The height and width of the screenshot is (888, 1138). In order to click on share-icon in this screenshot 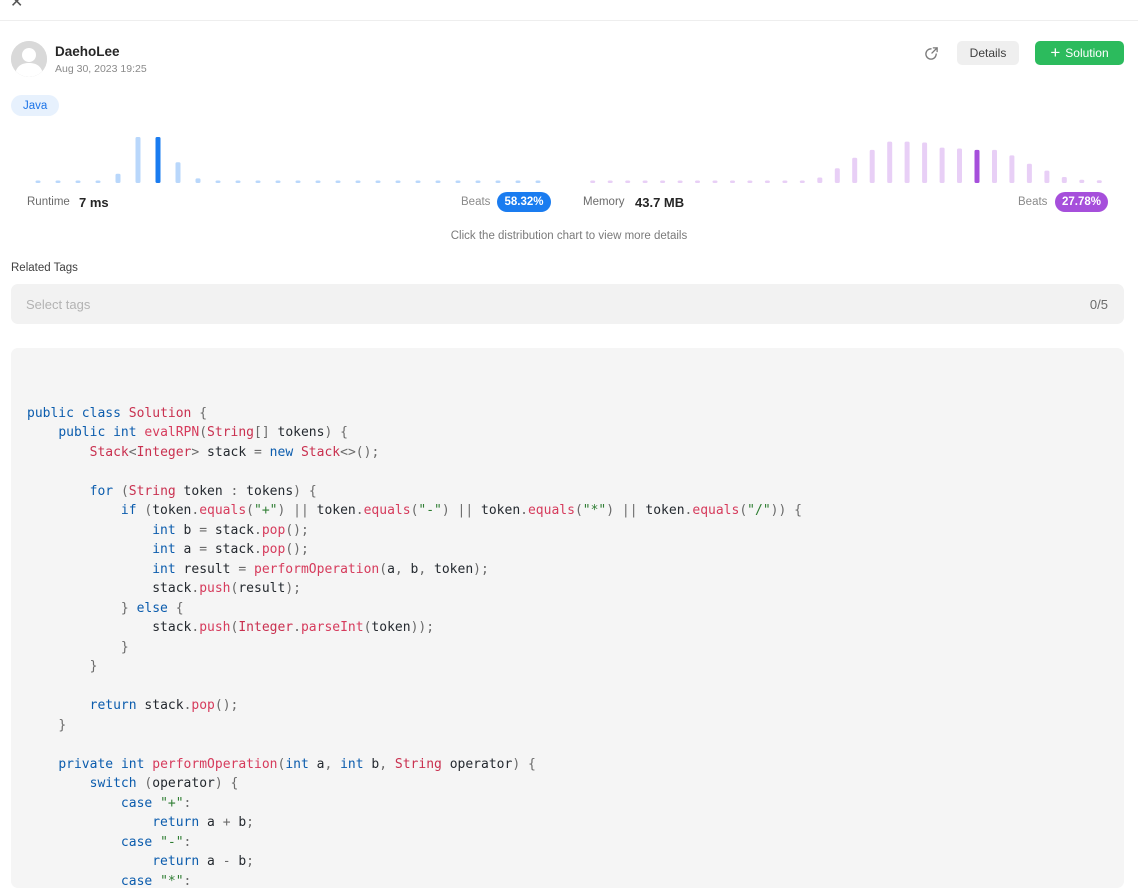, I will do `click(931, 53)`.